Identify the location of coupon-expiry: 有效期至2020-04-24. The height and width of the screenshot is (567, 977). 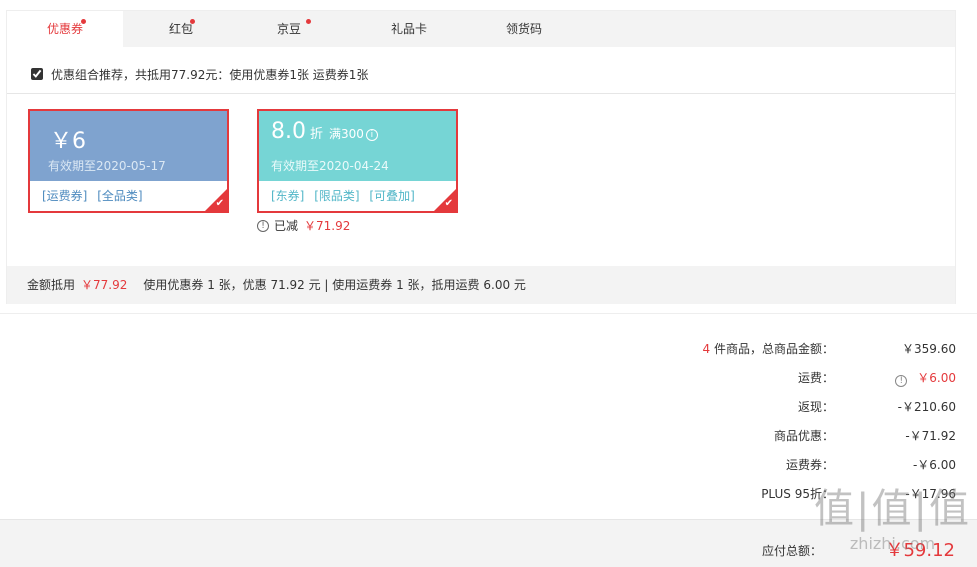
(330, 166).